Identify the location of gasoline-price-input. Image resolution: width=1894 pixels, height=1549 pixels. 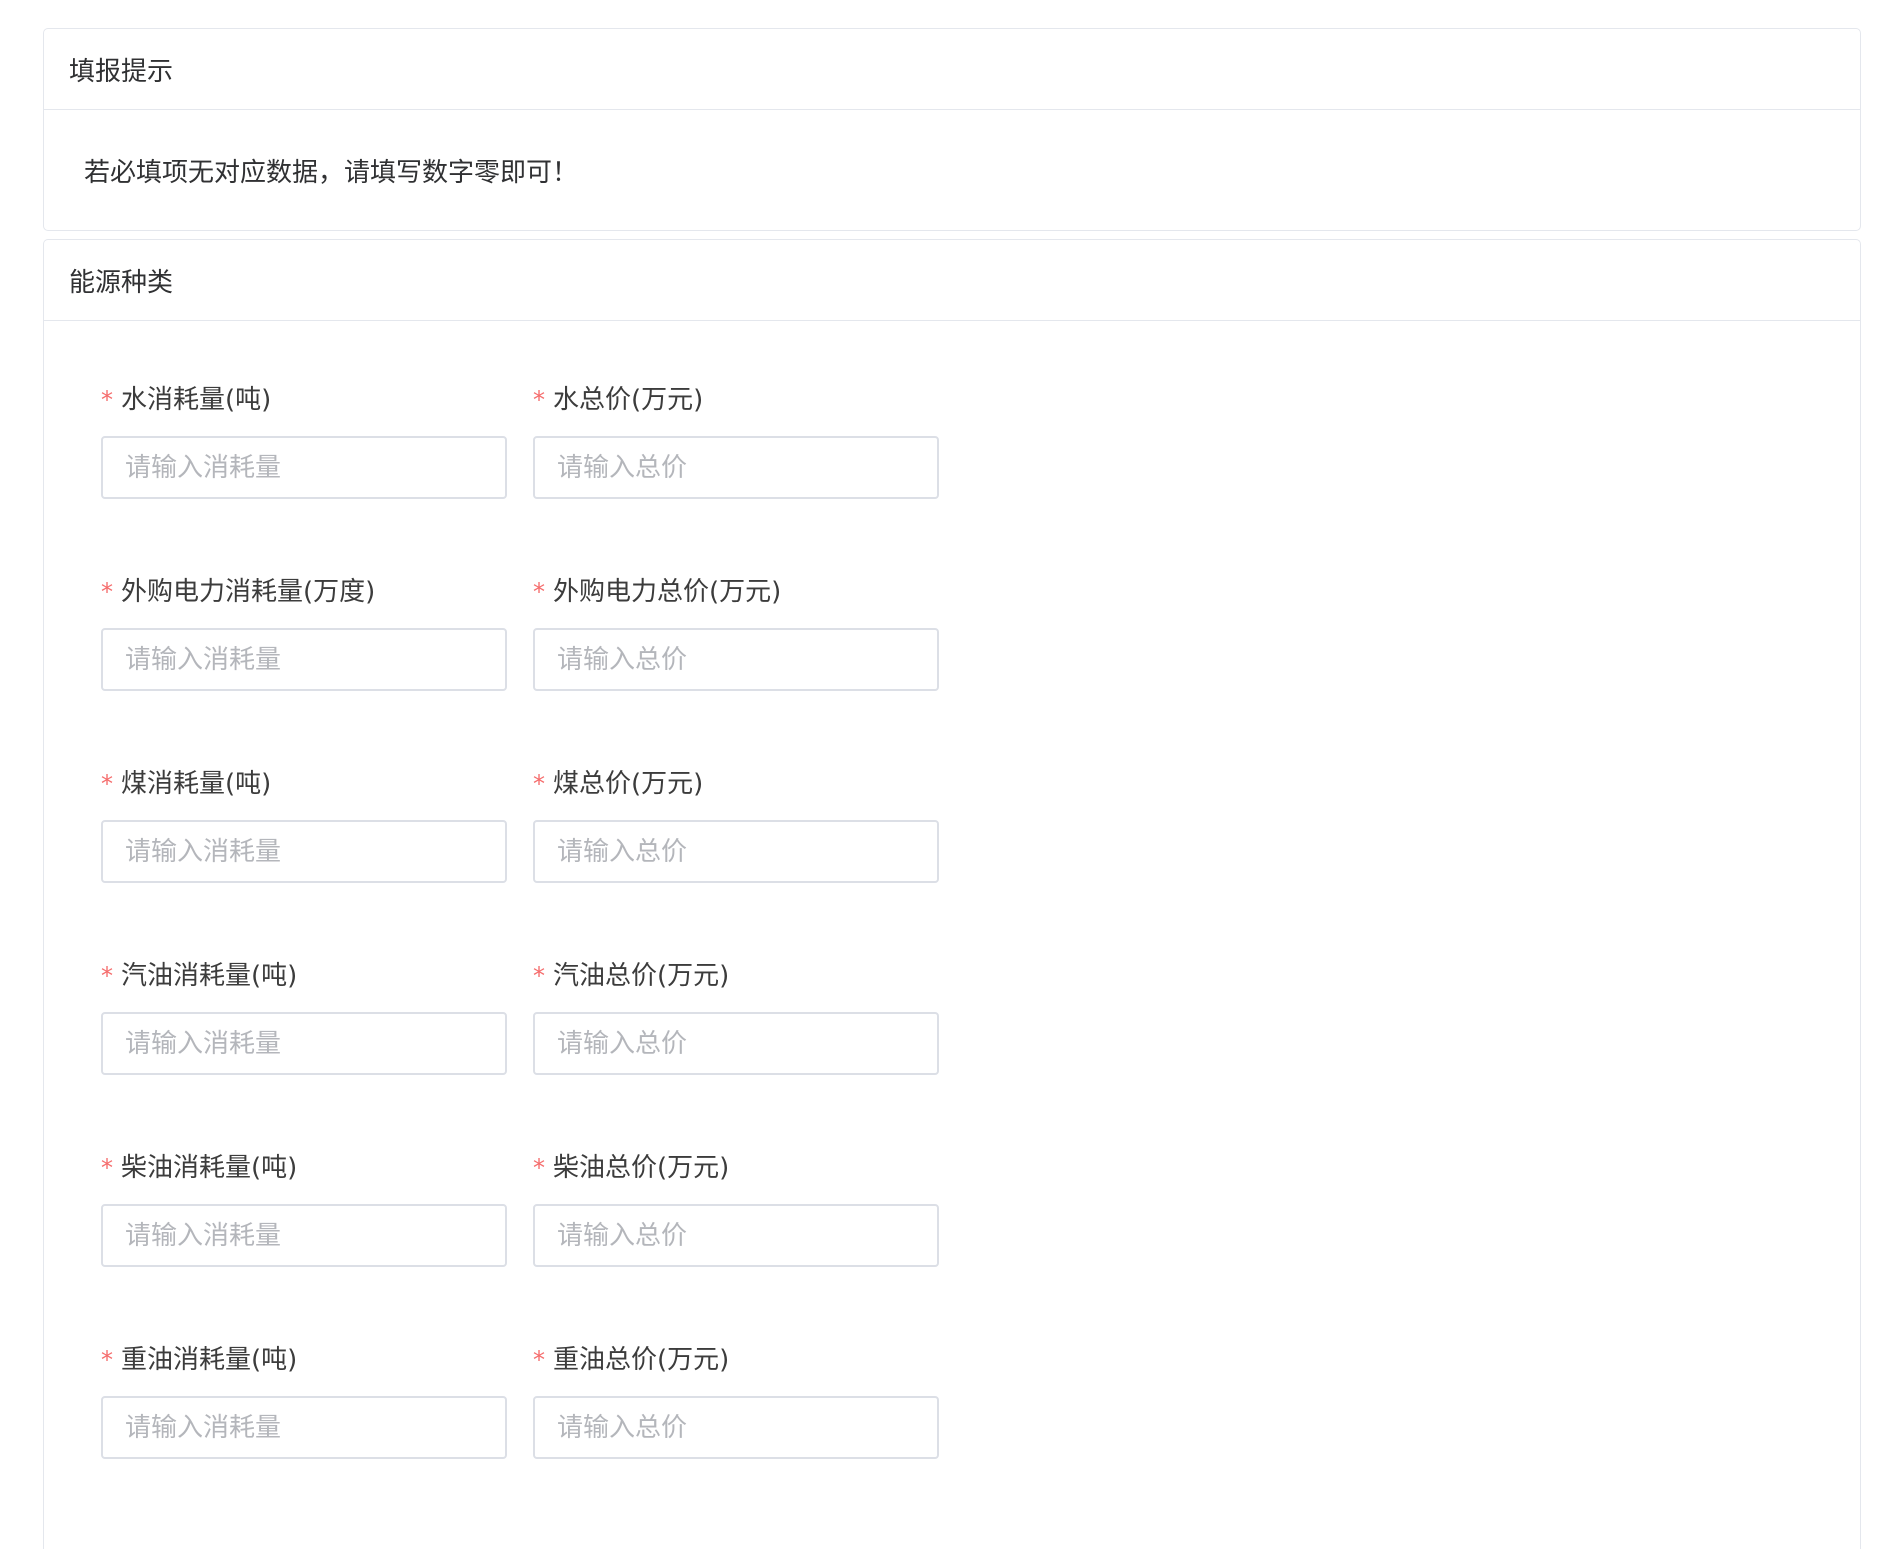
(736, 1043).